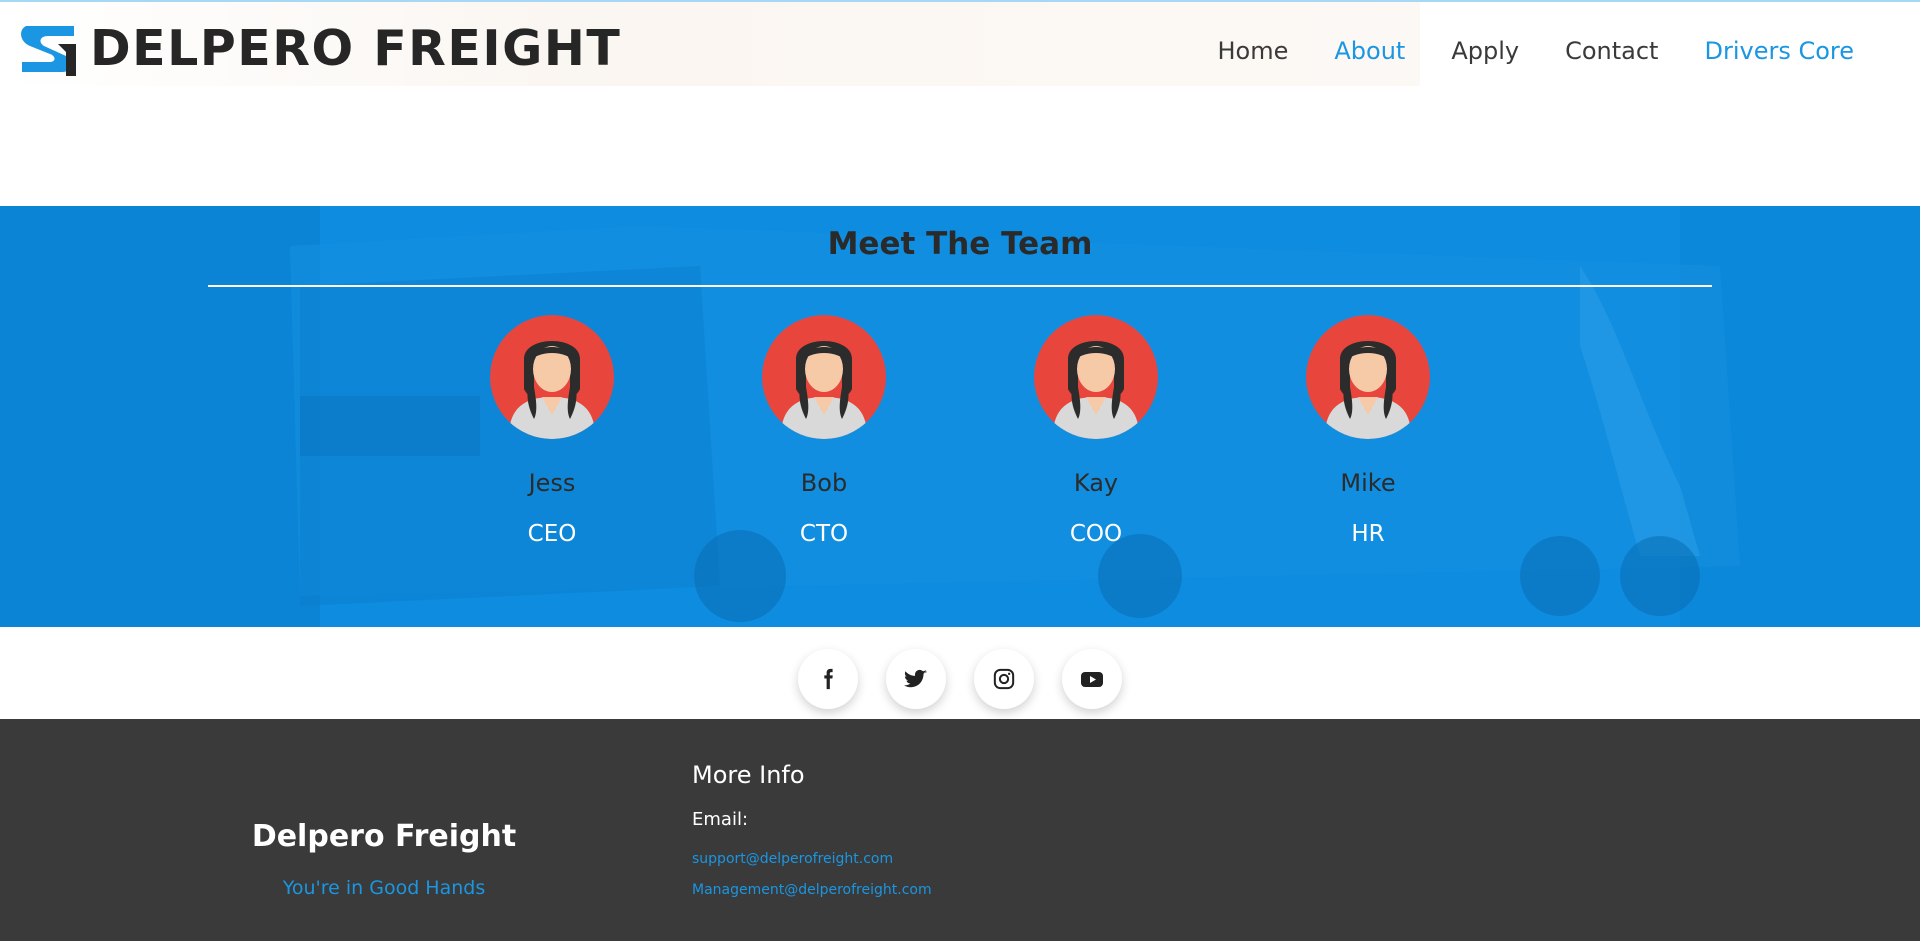  I want to click on member-name: Bob, so click(824, 483).